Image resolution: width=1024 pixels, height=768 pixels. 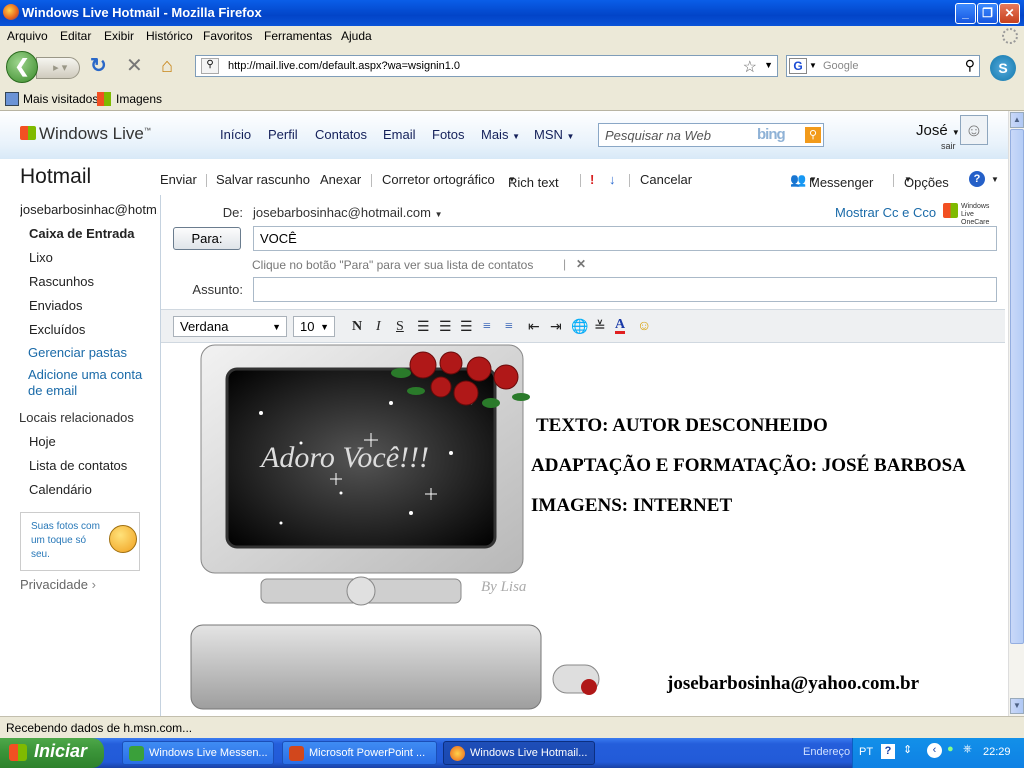 What do you see at coordinates (263, 179) in the screenshot?
I see `save-draft-button: Salvar rascunho` at bounding box center [263, 179].